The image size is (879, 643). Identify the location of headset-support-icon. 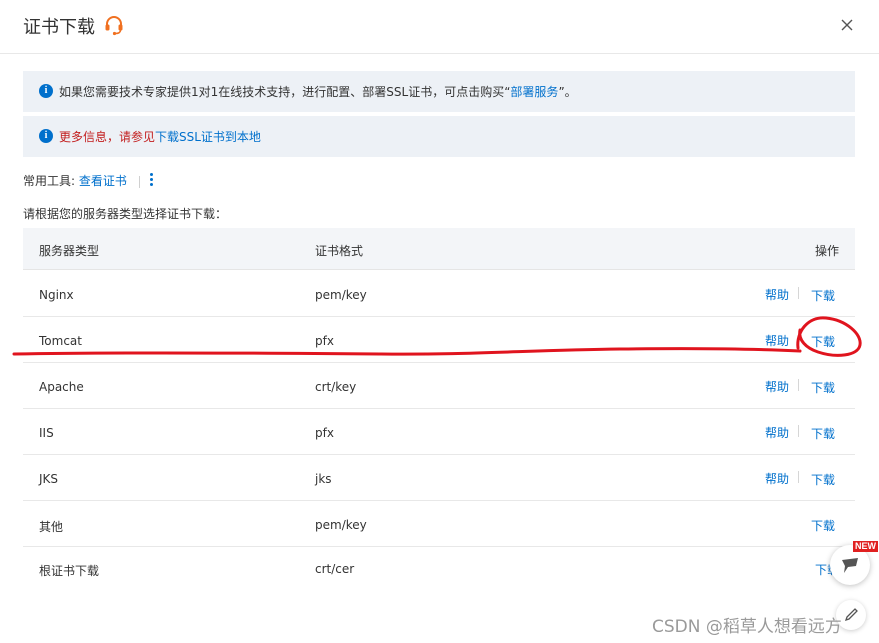
(114, 25).